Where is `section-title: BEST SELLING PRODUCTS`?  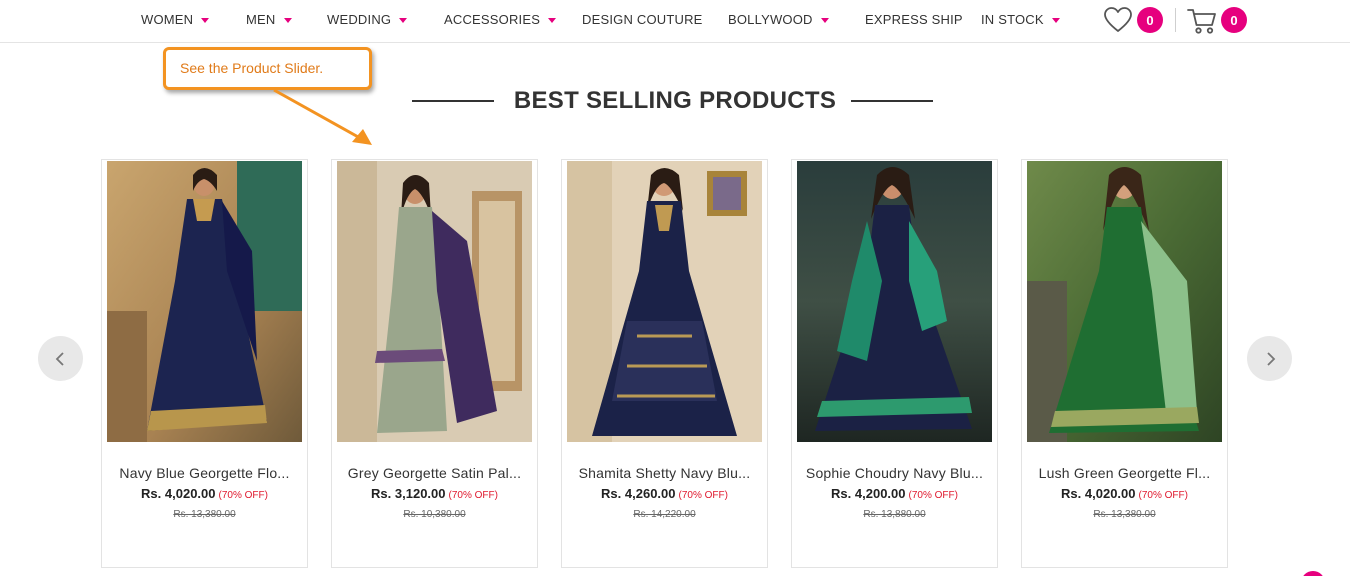
section-title: BEST SELLING PRODUCTS is located at coordinates (675, 100).